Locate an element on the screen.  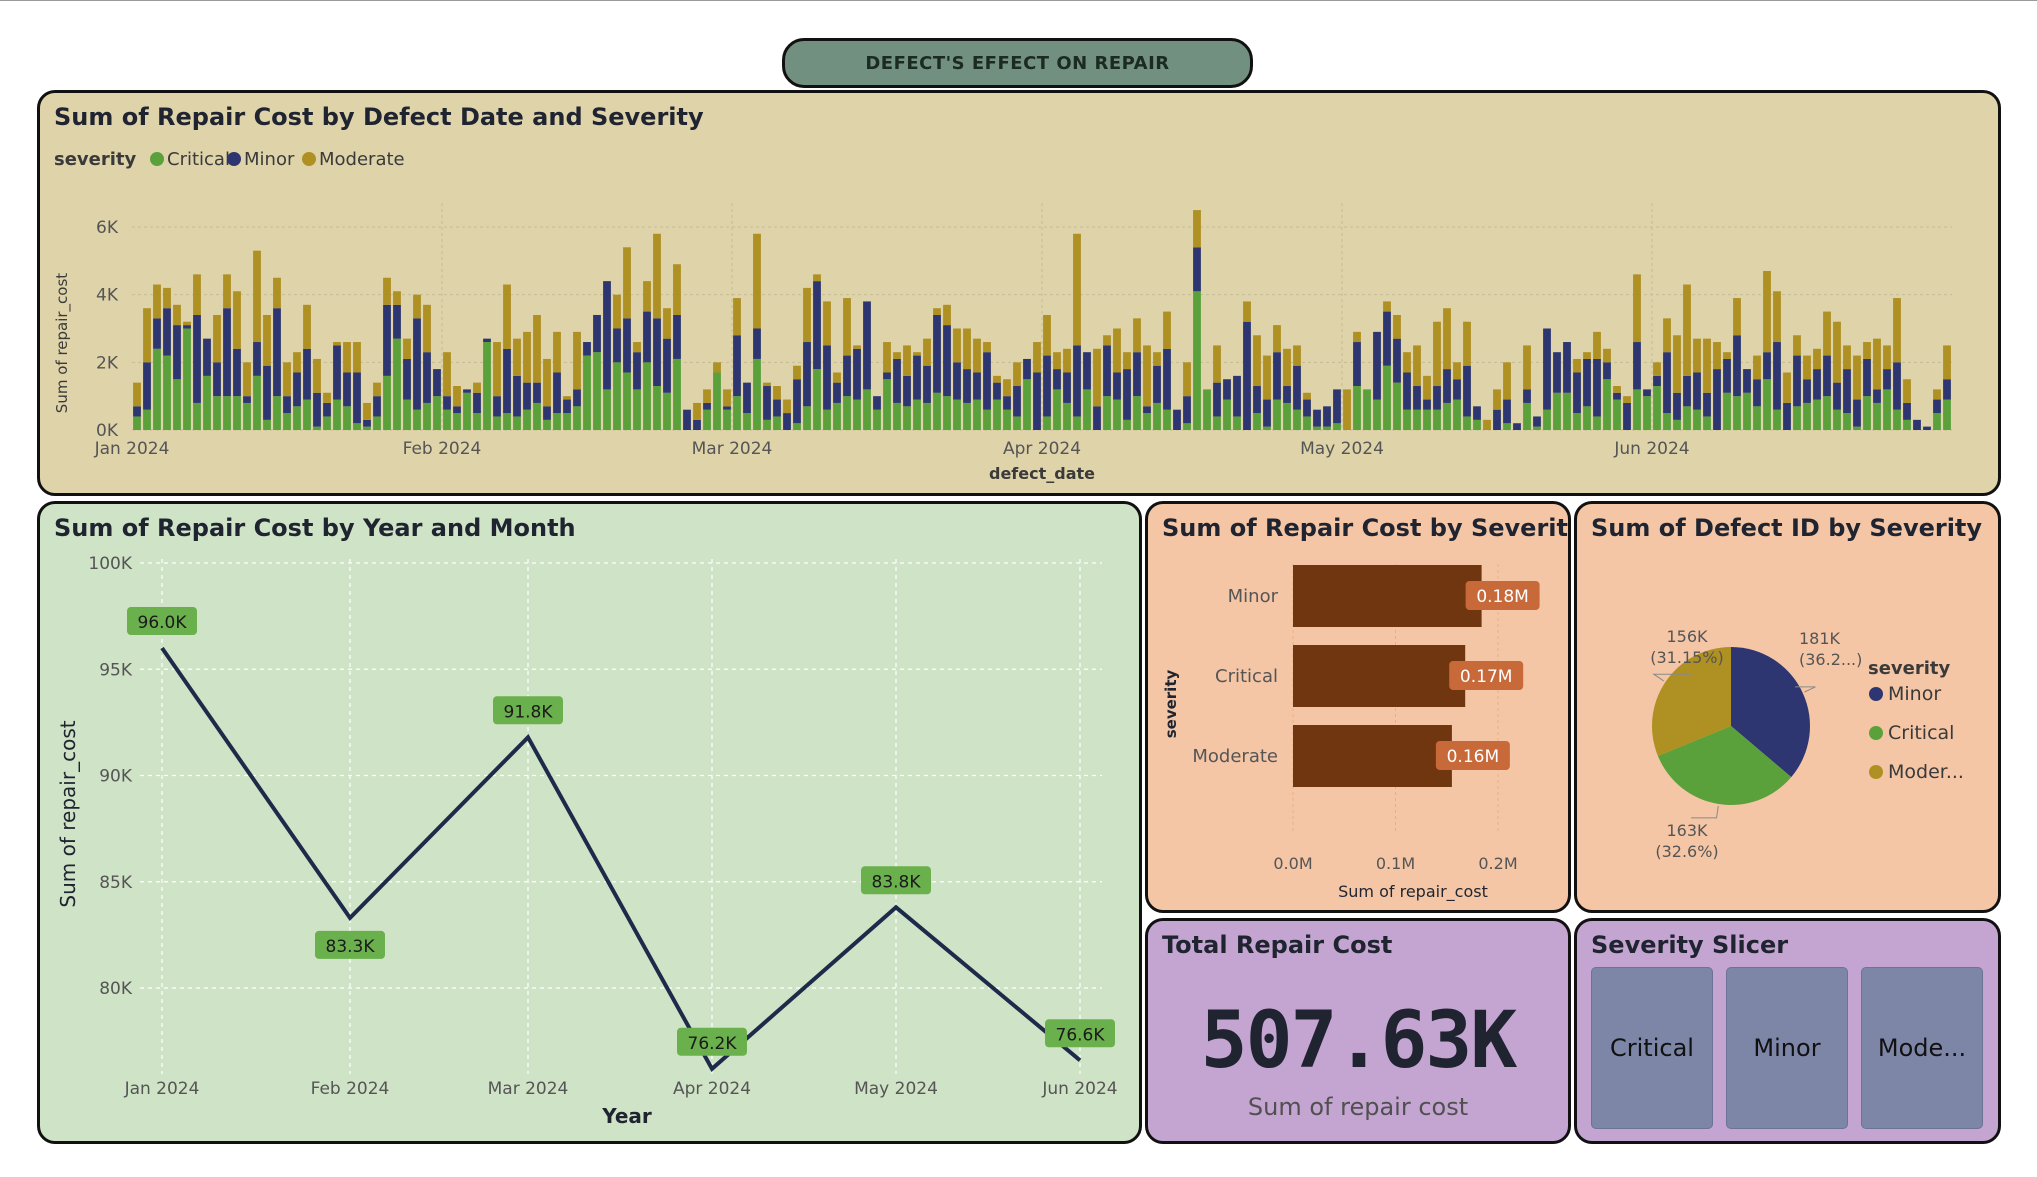
slicer-item-minor: Minor is located at coordinates (1787, 1048).